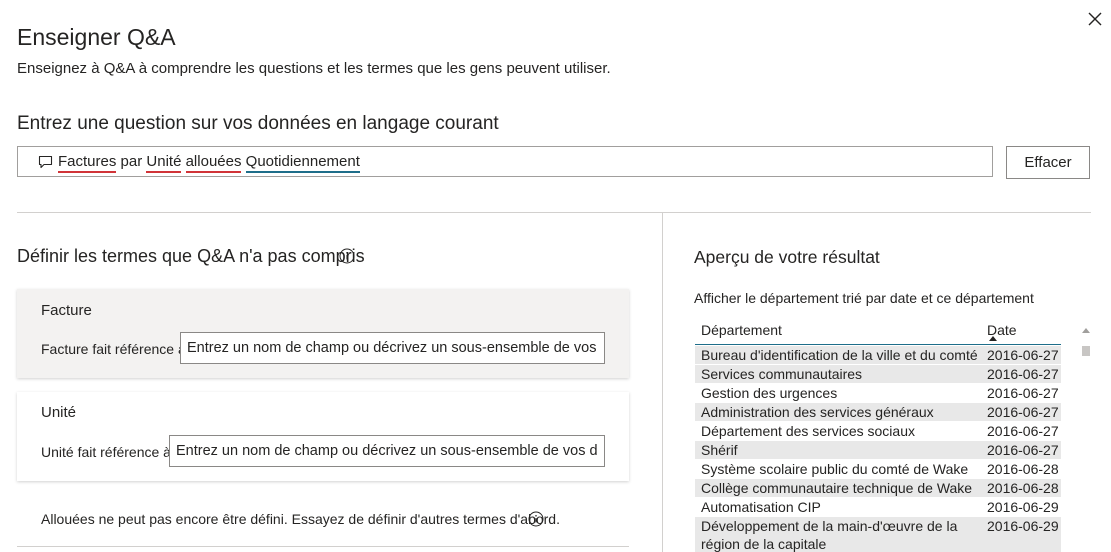  I want to click on table-row: Services communautaires 2016-06-27, so click(878, 374).